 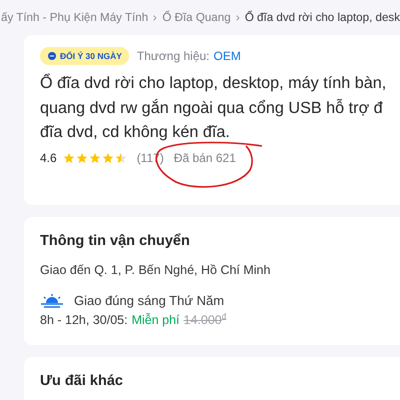 What do you see at coordinates (82, 381) in the screenshot?
I see `section-title: Ưu đãi khác` at bounding box center [82, 381].